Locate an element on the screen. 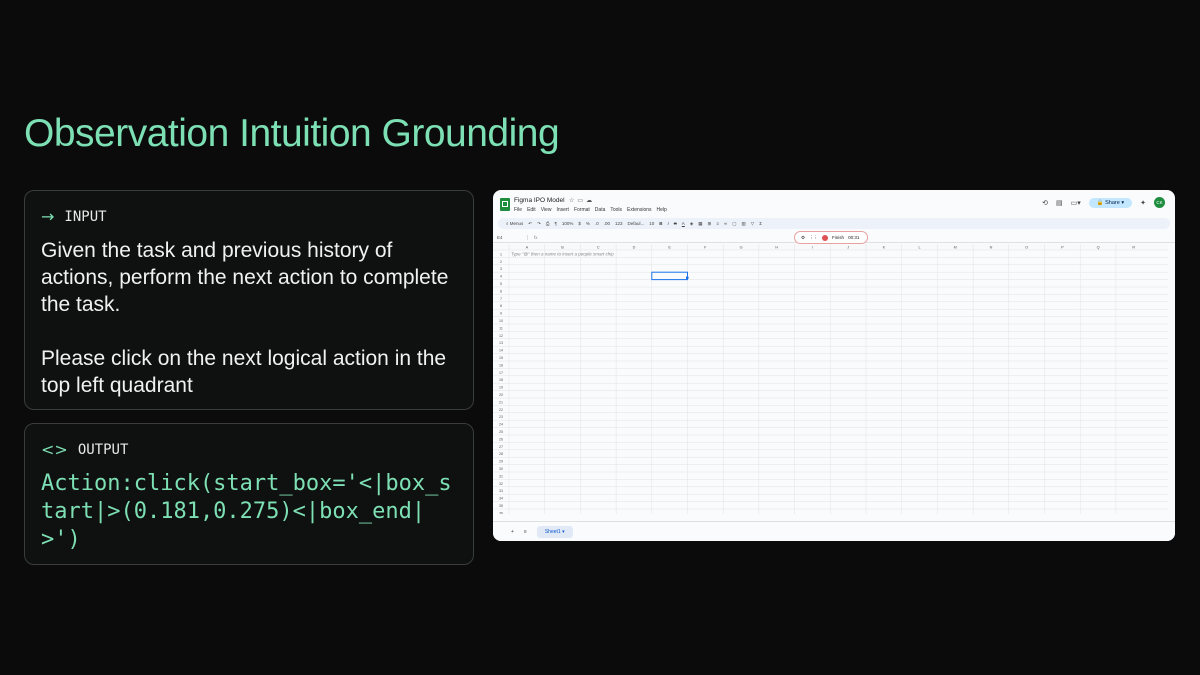 The width and height of the screenshot is (1200, 675). borders-icon: ▦ is located at coordinates (700, 224).